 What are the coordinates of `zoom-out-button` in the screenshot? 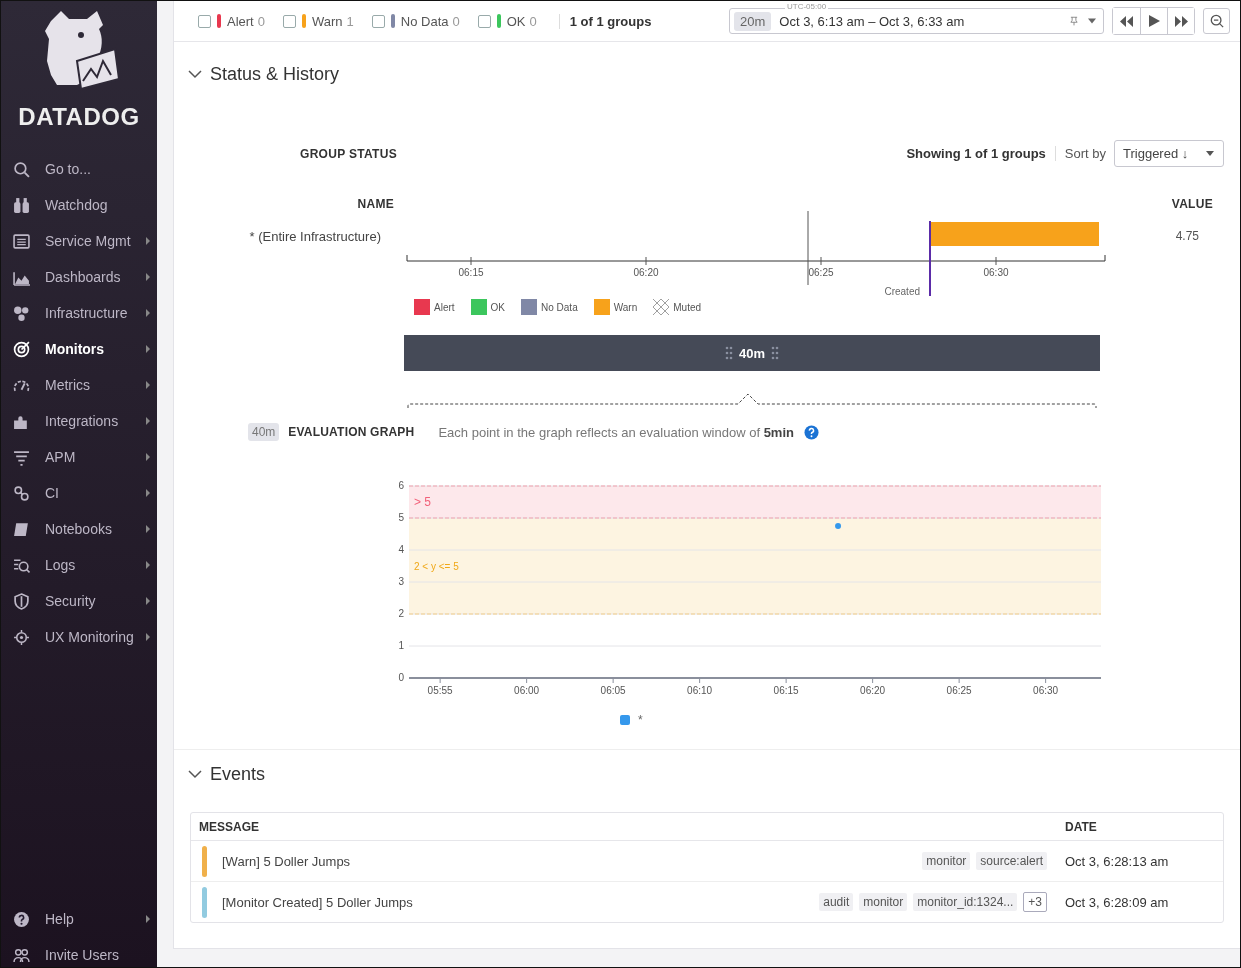 It's located at (1216, 21).